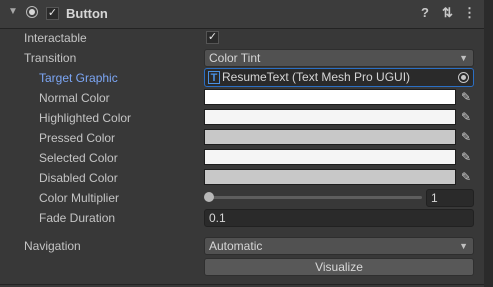 This screenshot has width=493, height=287. What do you see at coordinates (330, 177) in the screenshot?
I see `disabled-color-swatch` at bounding box center [330, 177].